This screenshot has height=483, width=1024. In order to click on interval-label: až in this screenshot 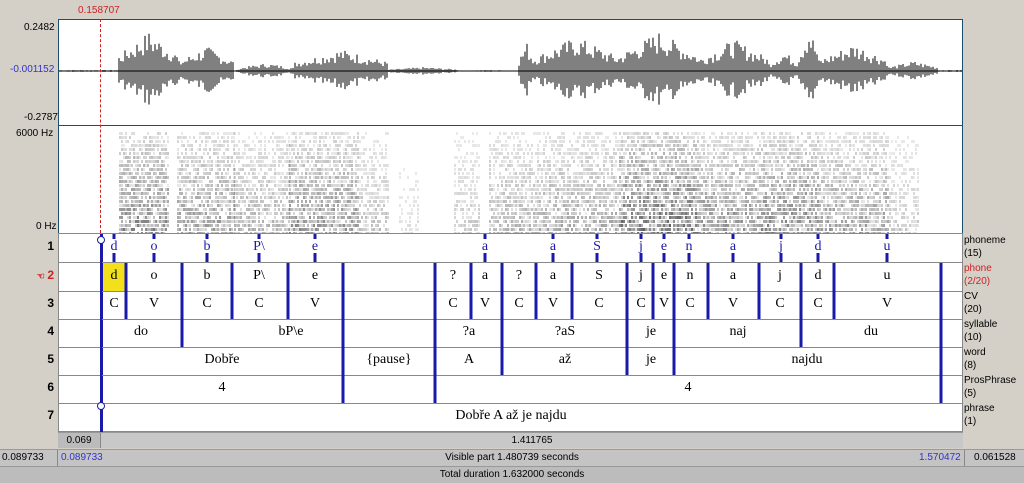, I will do `click(565, 360)`.